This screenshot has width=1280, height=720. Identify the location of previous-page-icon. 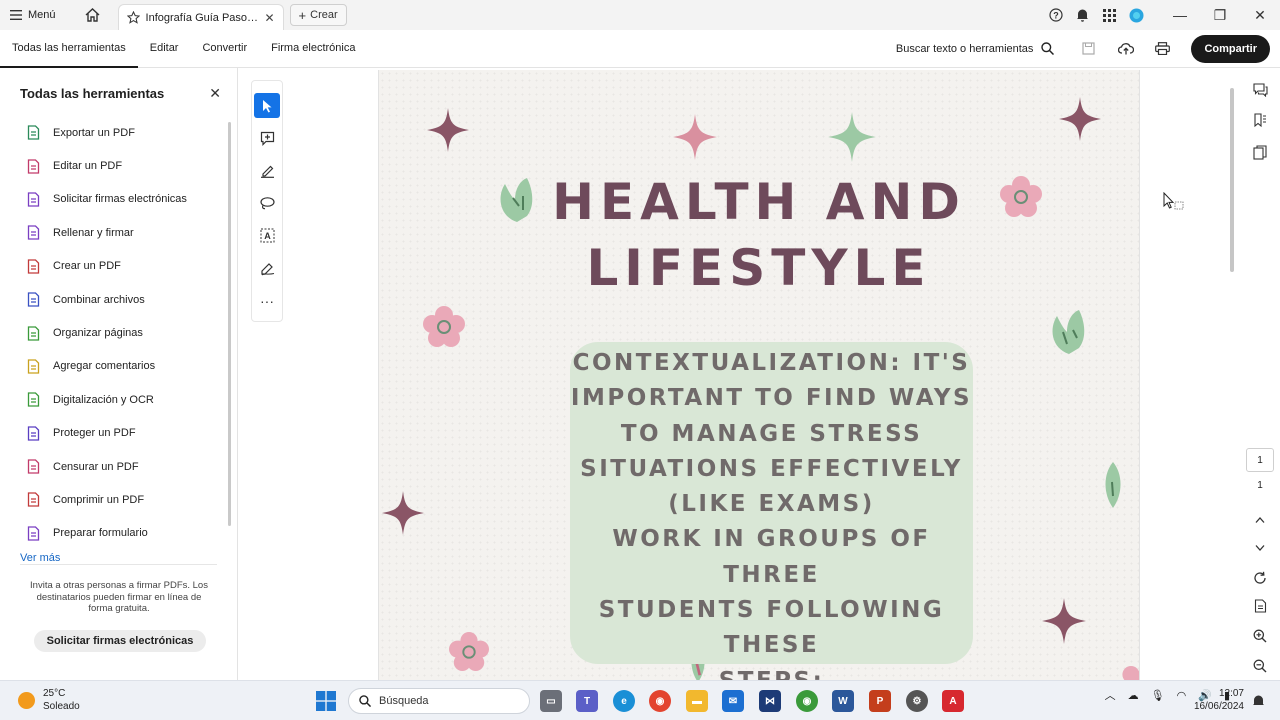
(1260, 520).